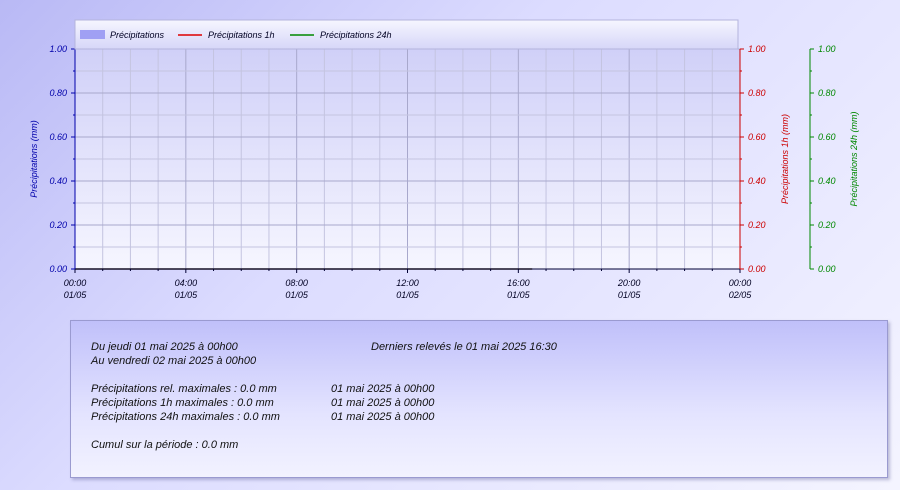 The image size is (900, 490). Describe the element at coordinates (629, 283) in the screenshot. I see `x-tick-label-time: 20:00` at that location.